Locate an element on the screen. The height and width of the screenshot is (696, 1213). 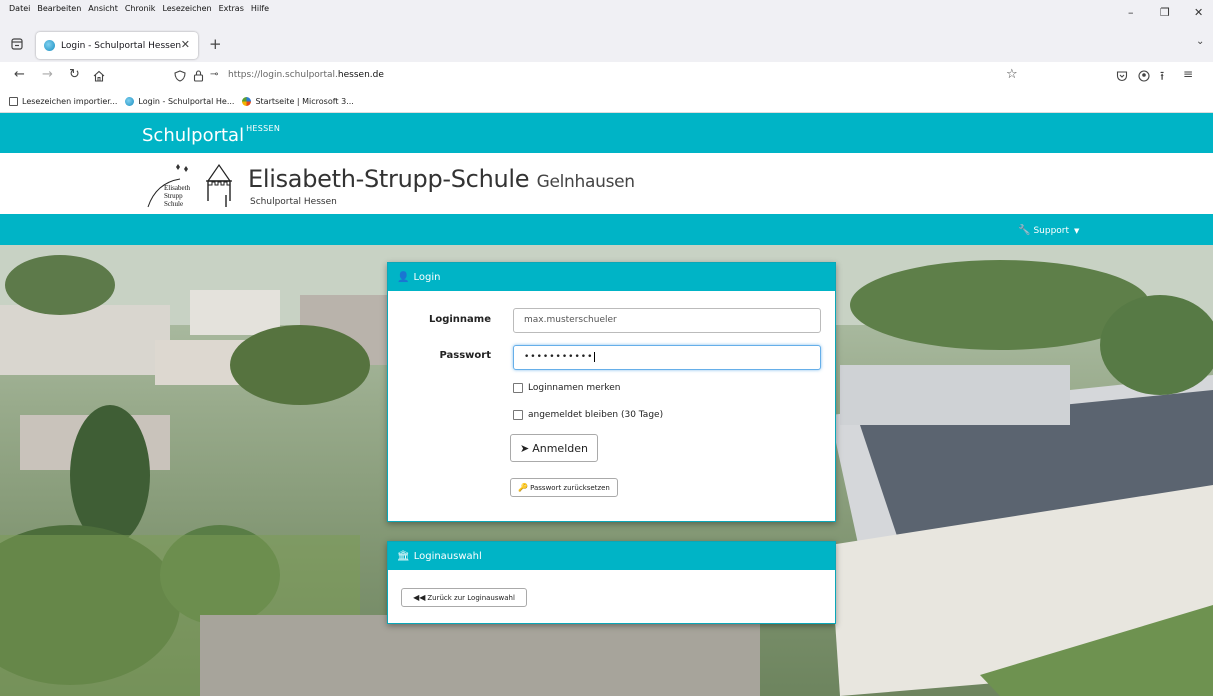
tab-login: Login - Schulportal Hessen ✕ is located at coordinates (117, 45).